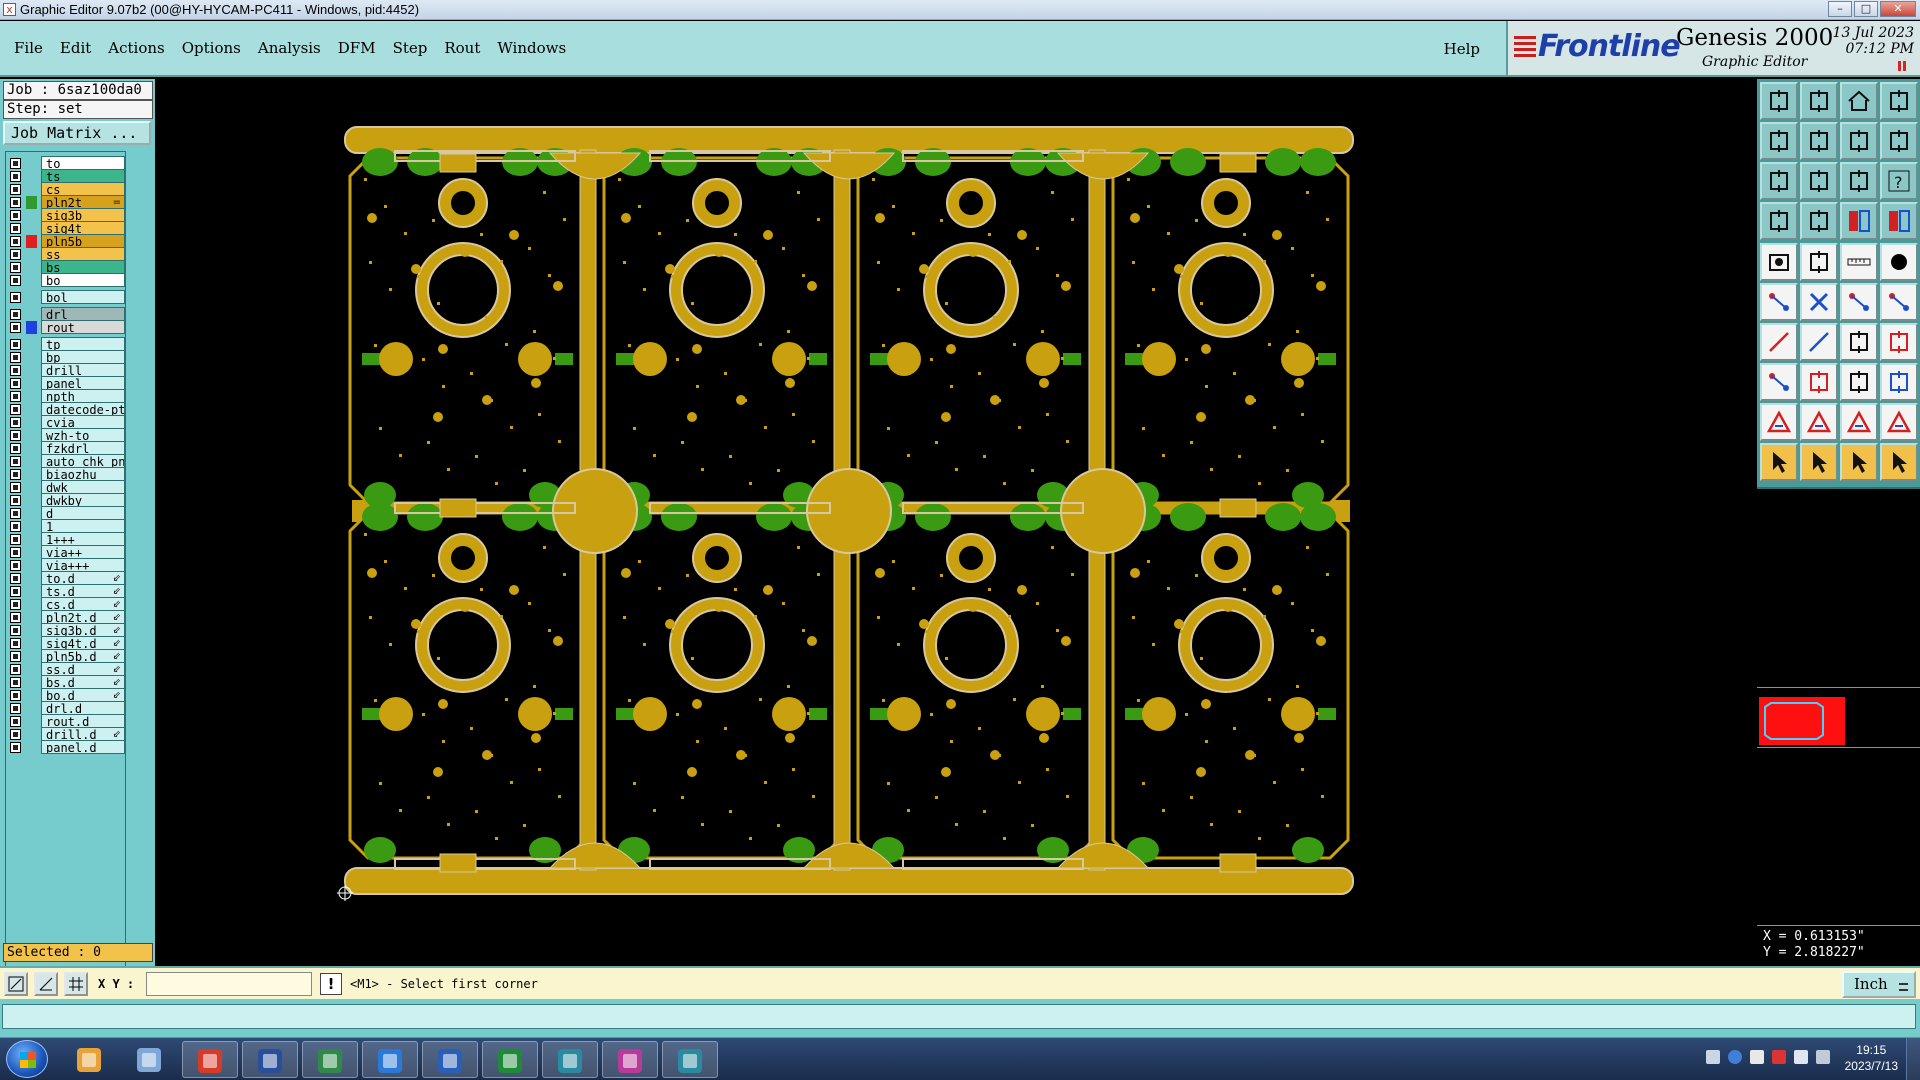  What do you see at coordinates (1779, 141) in the screenshot?
I see `copy-left-icon` at bounding box center [1779, 141].